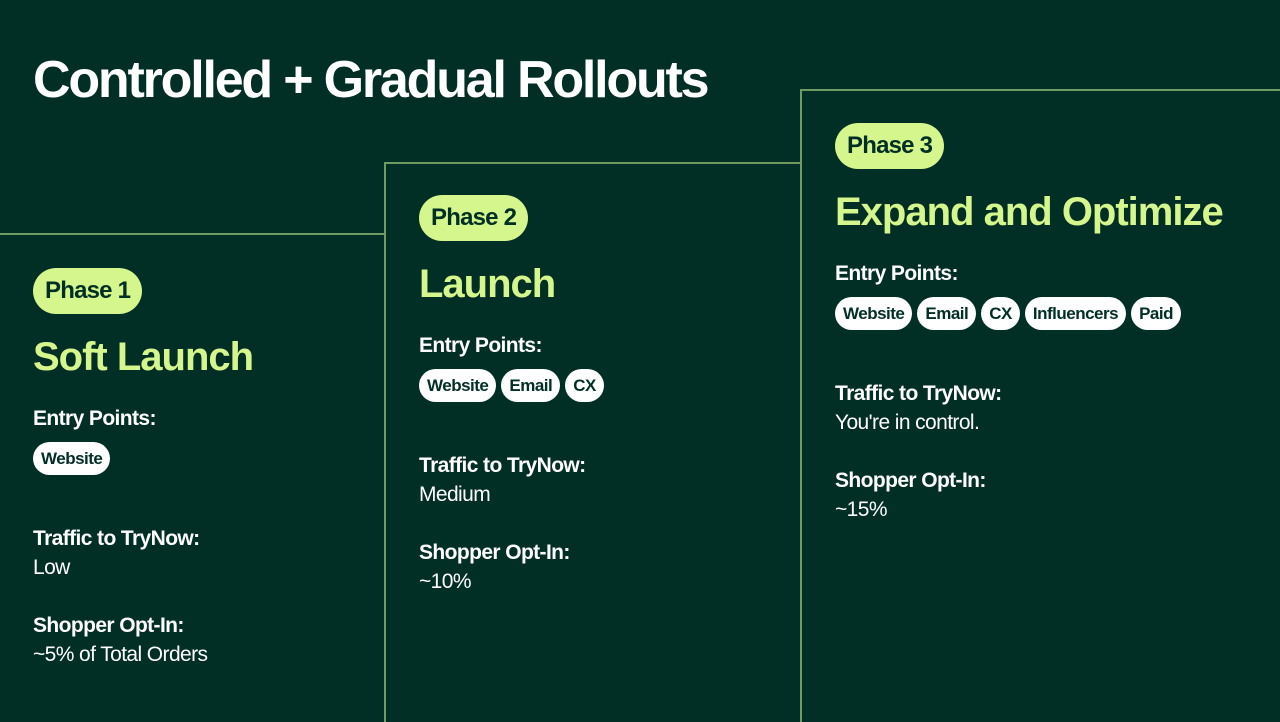 Image resolution: width=1280 pixels, height=722 pixels. Describe the element at coordinates (861, 509) in the screenshot. I see `optin-value: ~15%` at that location.